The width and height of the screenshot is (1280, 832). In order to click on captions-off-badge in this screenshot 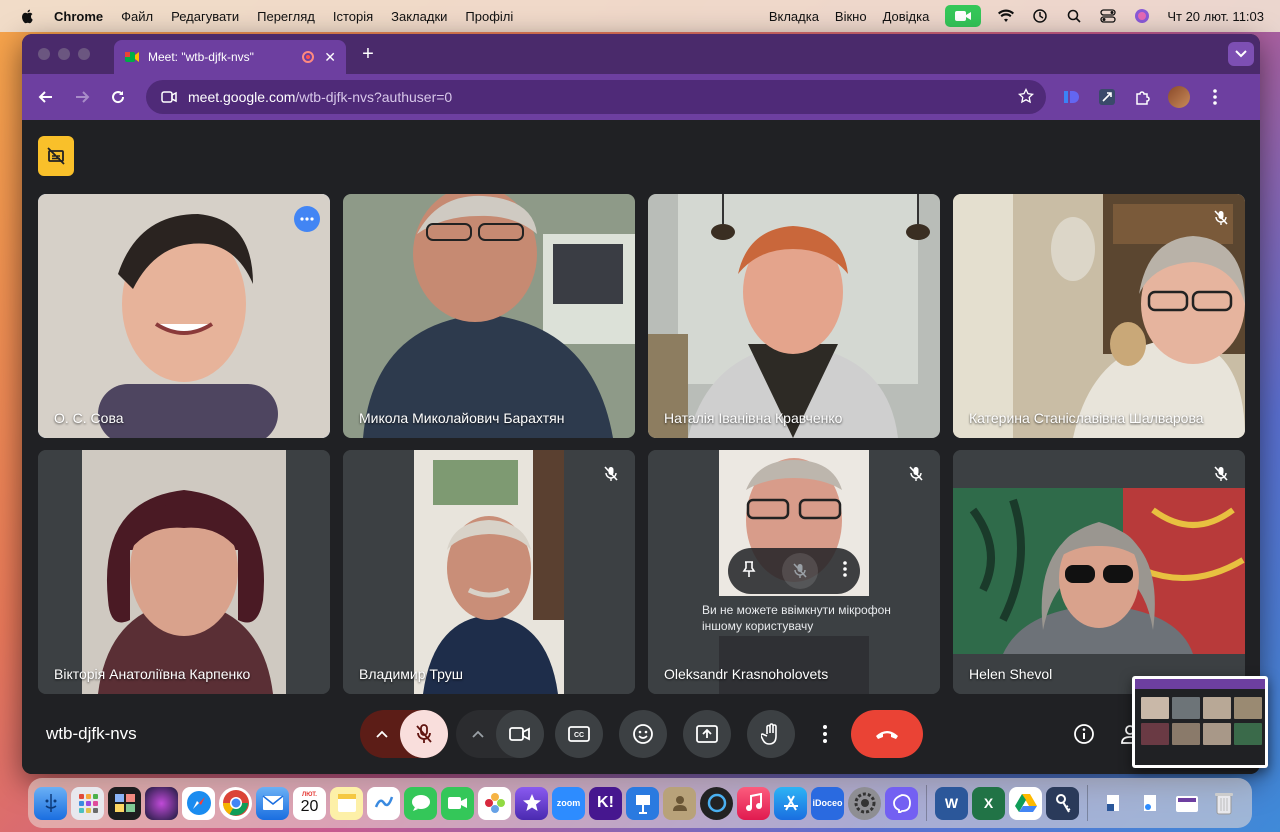, I will do `click(56, 156)`.